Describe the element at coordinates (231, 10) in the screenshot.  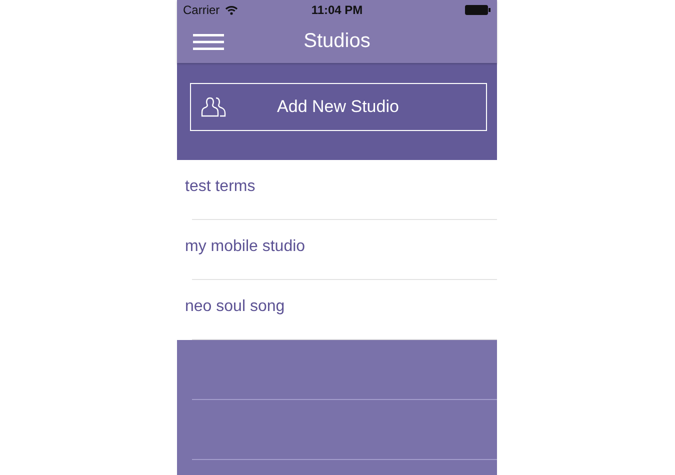
I see `wifi-icon` at that location.